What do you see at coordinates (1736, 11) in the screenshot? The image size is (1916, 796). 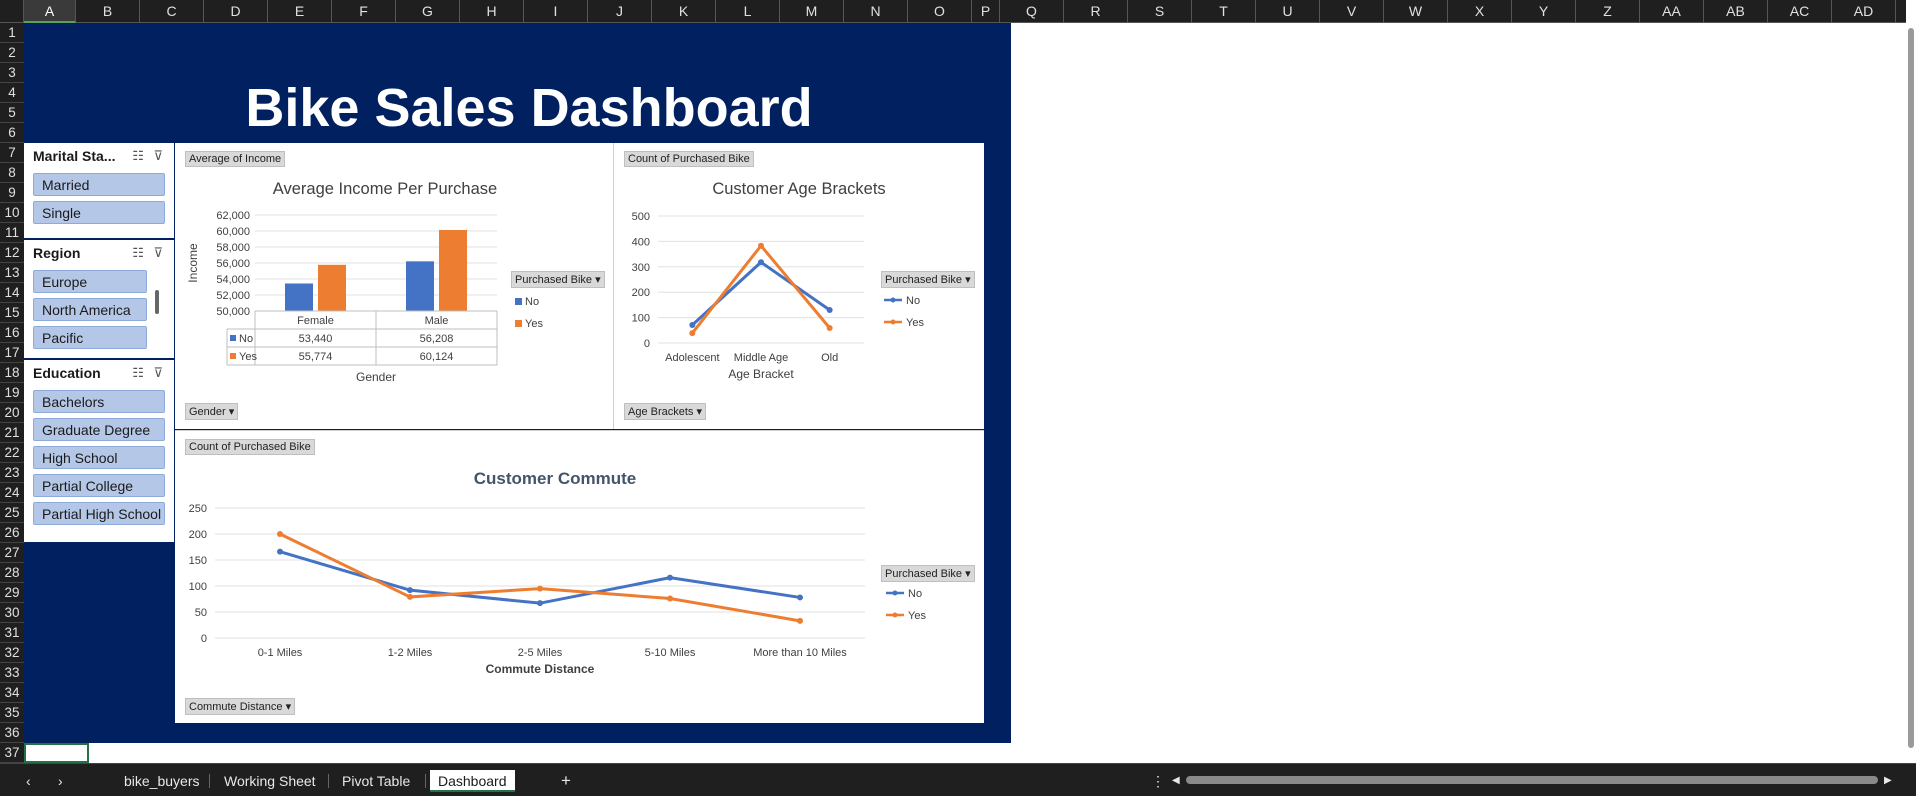 I see `column-header: AB` at bounding box center [1736, 11].